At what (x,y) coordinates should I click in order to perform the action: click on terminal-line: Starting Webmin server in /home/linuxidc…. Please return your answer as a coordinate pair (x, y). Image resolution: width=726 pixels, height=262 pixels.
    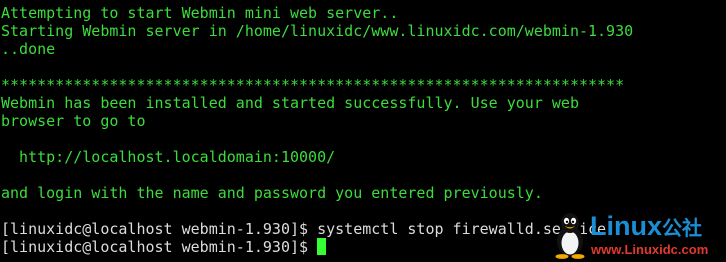
    Looking at the image, I should click on (317, 31).